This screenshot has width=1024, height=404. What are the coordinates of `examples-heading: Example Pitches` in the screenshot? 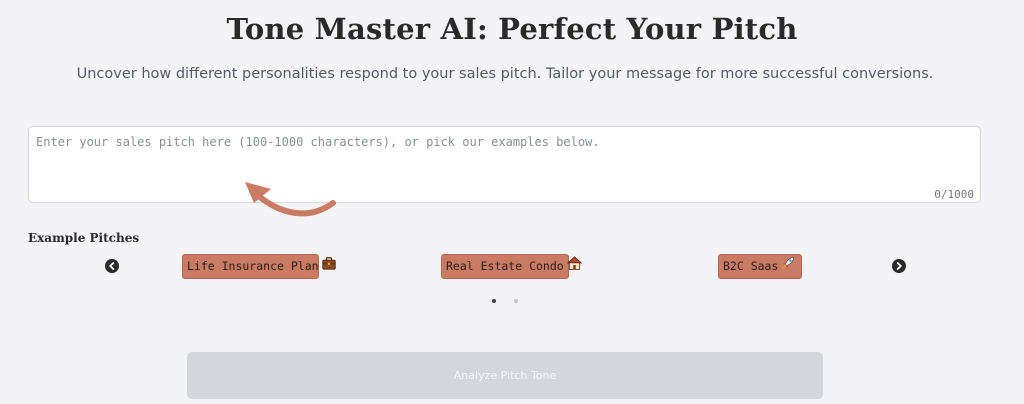 It's located at (84, 238).